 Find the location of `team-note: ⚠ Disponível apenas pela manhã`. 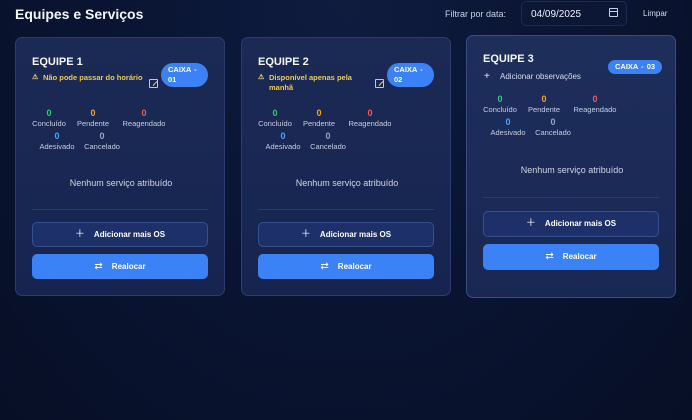

team-note: ⚠ Disponível apenas pela manhã is located at coordinates (315, 83).